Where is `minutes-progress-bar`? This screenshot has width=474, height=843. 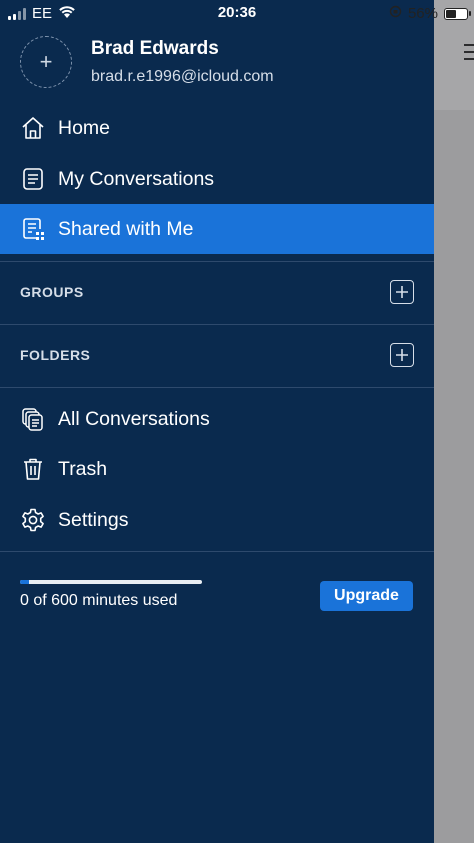 minutes-progress-bar is located at coordinates (111, 582).